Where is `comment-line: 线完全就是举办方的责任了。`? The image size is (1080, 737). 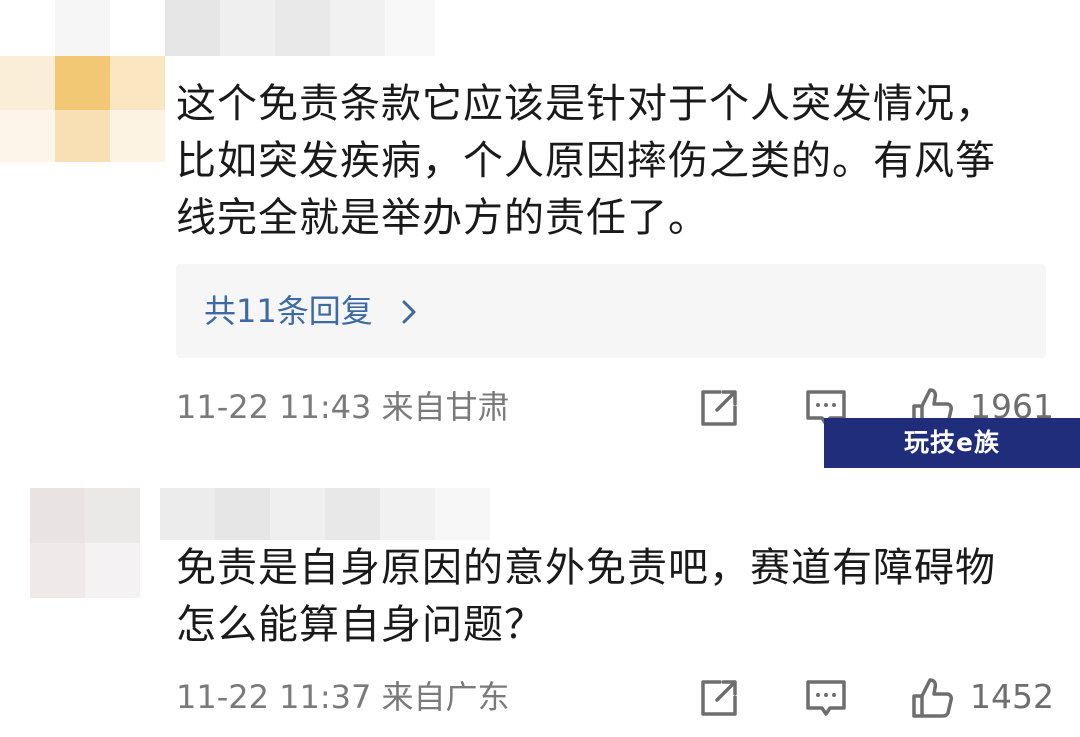 comment-line: 线完全就是举办方的责任了。 is located at coordinates (442, 218).